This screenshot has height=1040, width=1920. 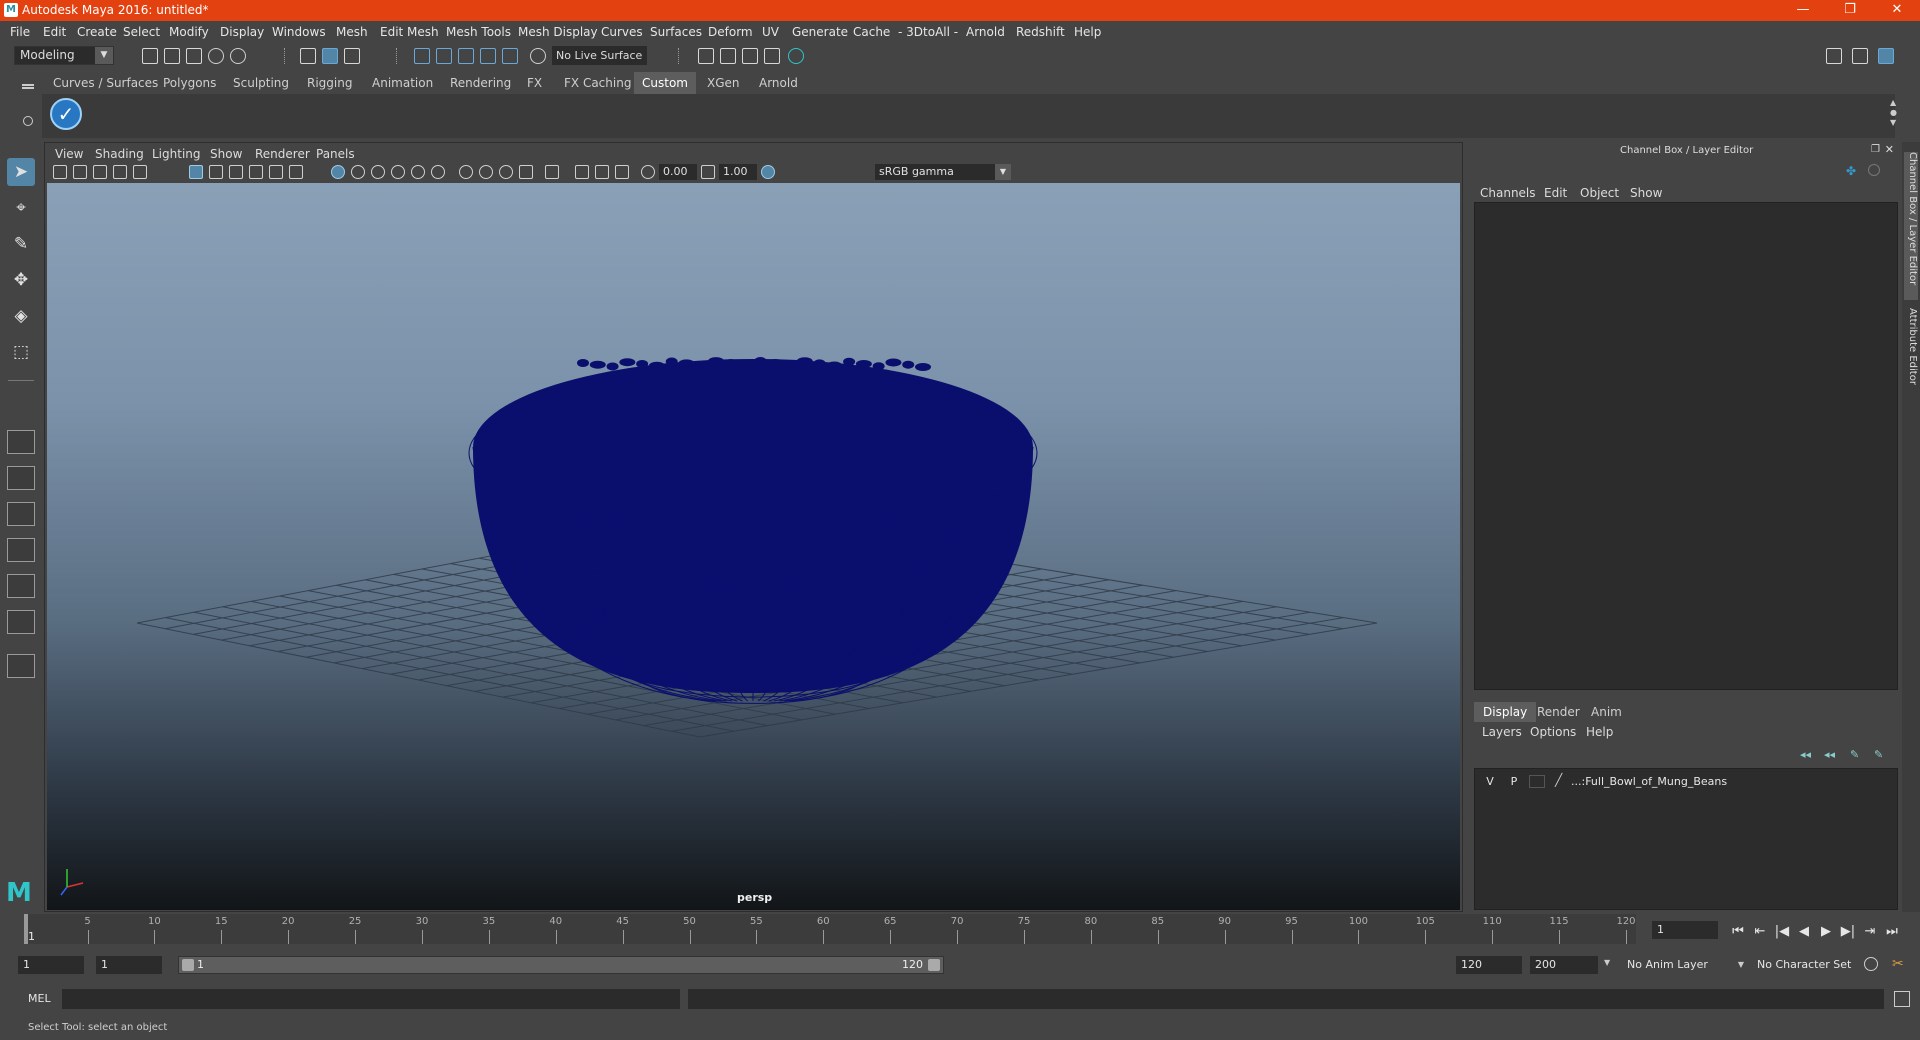 What do you see at coordinates (1875, 149) in the screenshot?
I see `float-panel-icon: ❐` at bounding box center [1875, 149].